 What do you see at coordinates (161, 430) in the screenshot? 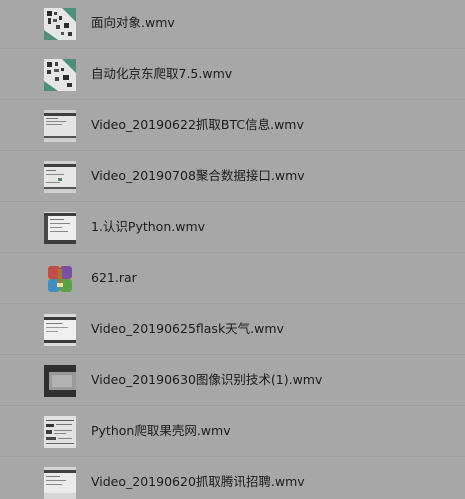
I see `file-name: Python爬取果壳网.wmv` at bounding box center [161, 430].